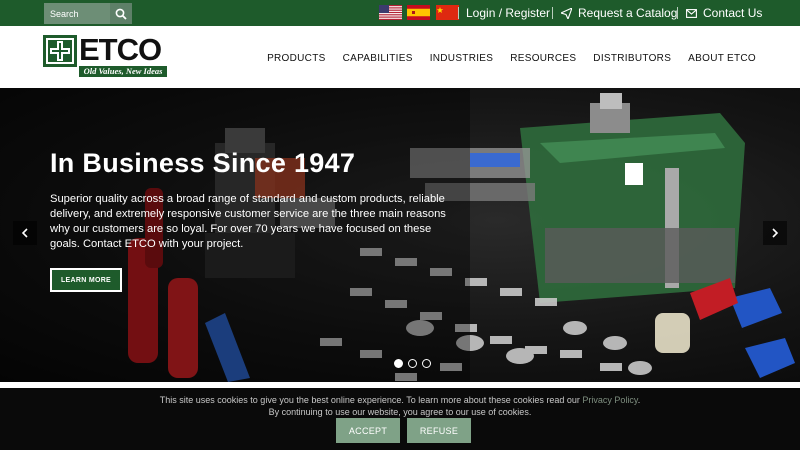 This screenshot has height=450, width=800. I want to click on slider-next-button, so click(775, 233).